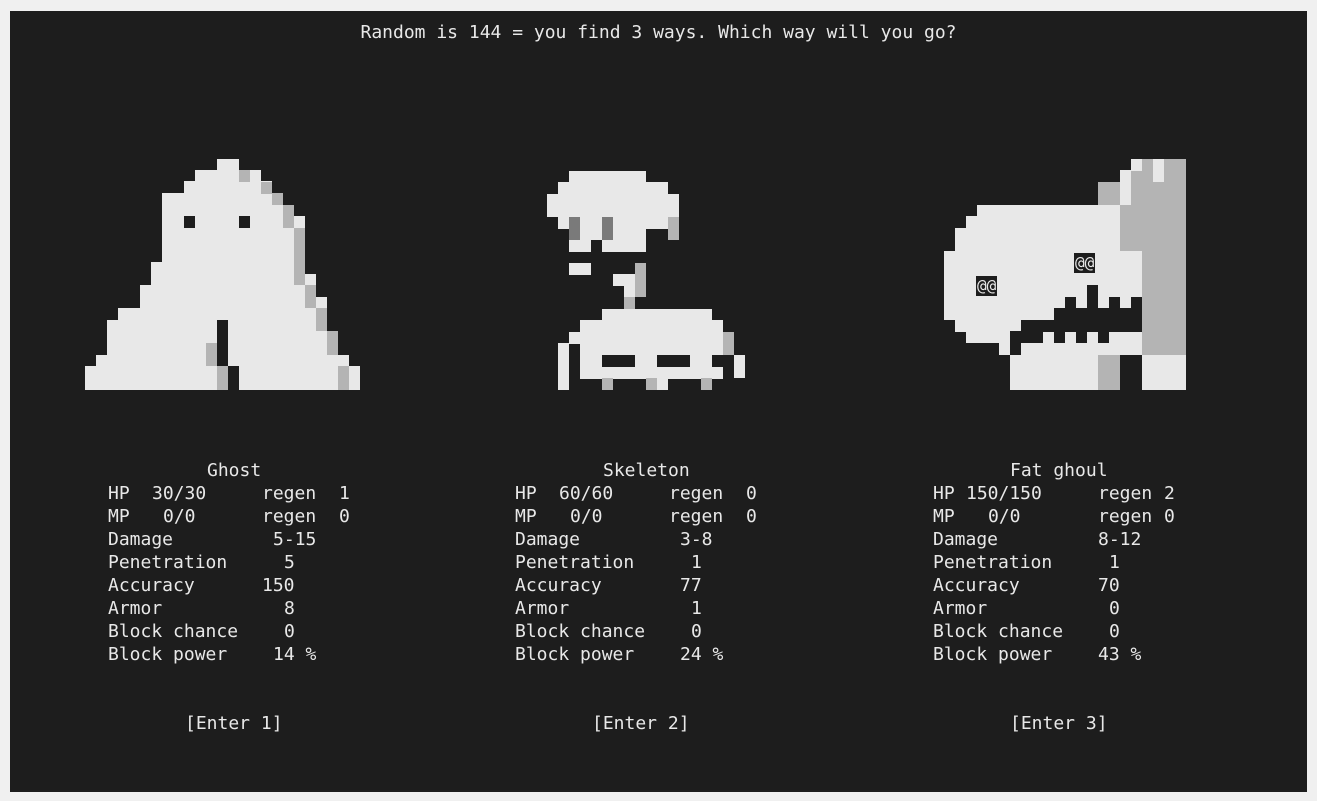 The width and height of the screenshot is (1317, 801). Describe the element at coordinates (295, 539) in the screenshot. I see `stat-value-damage: 5-15` at that location.